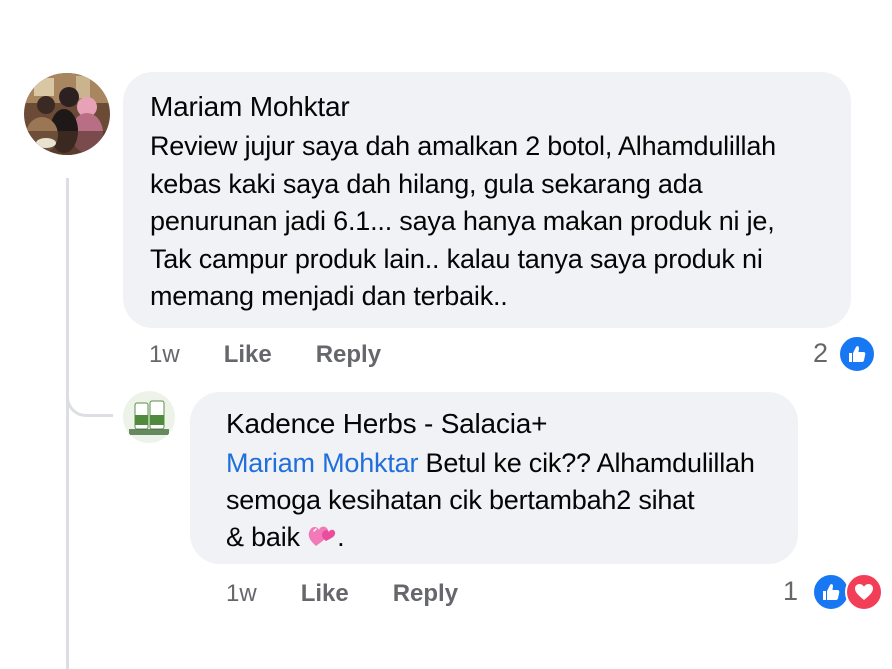 The image size is (892, 669). I want to click on thread-line, so click(67, 423).